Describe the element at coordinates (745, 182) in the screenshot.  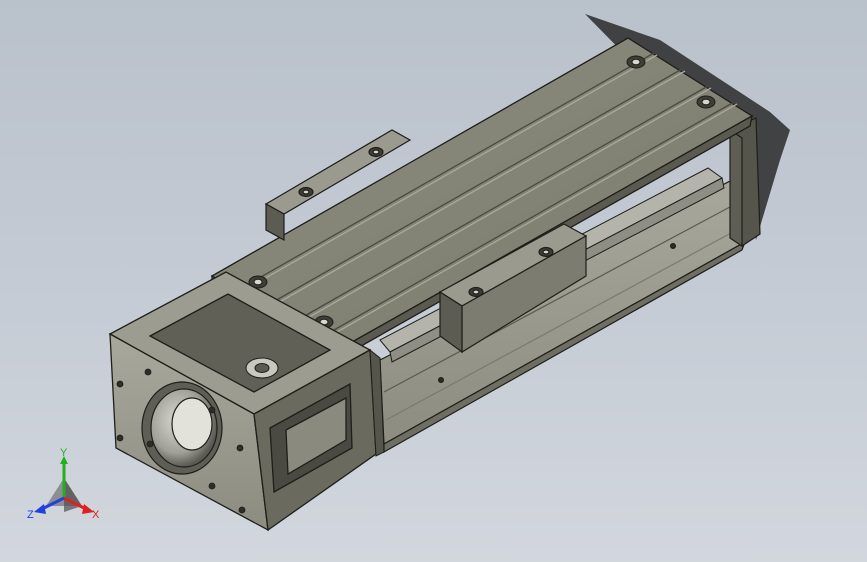
I see `rail-end-cap` at that location.